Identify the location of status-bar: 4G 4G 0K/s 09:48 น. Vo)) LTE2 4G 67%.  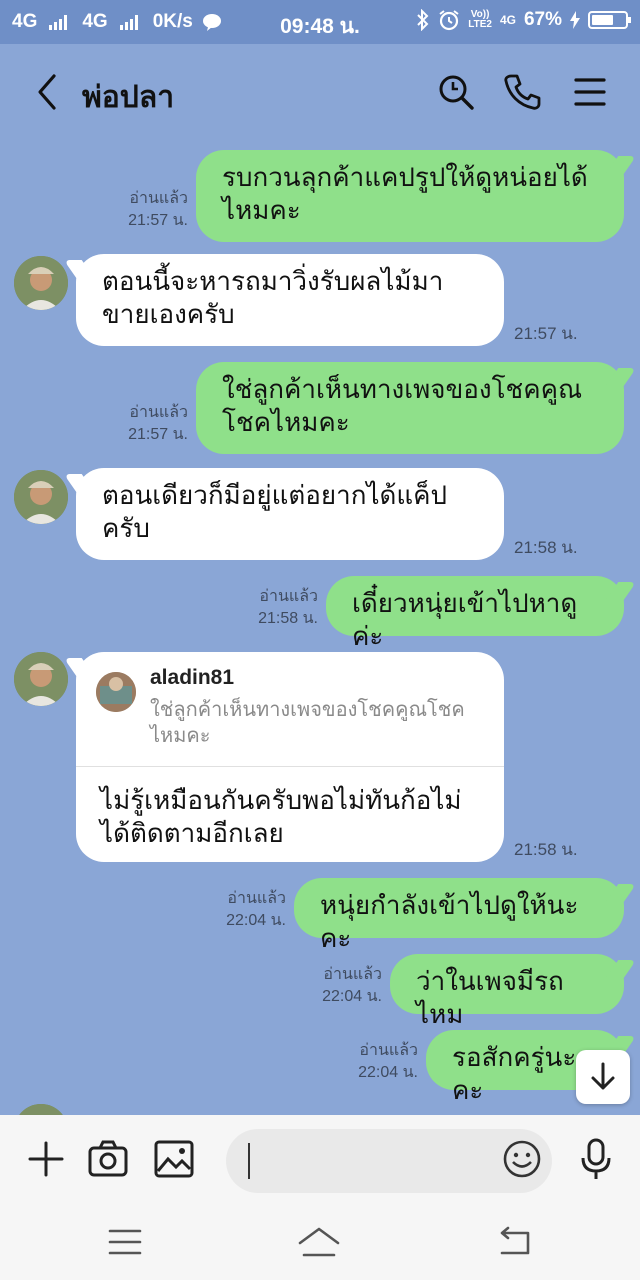
(320, 22).